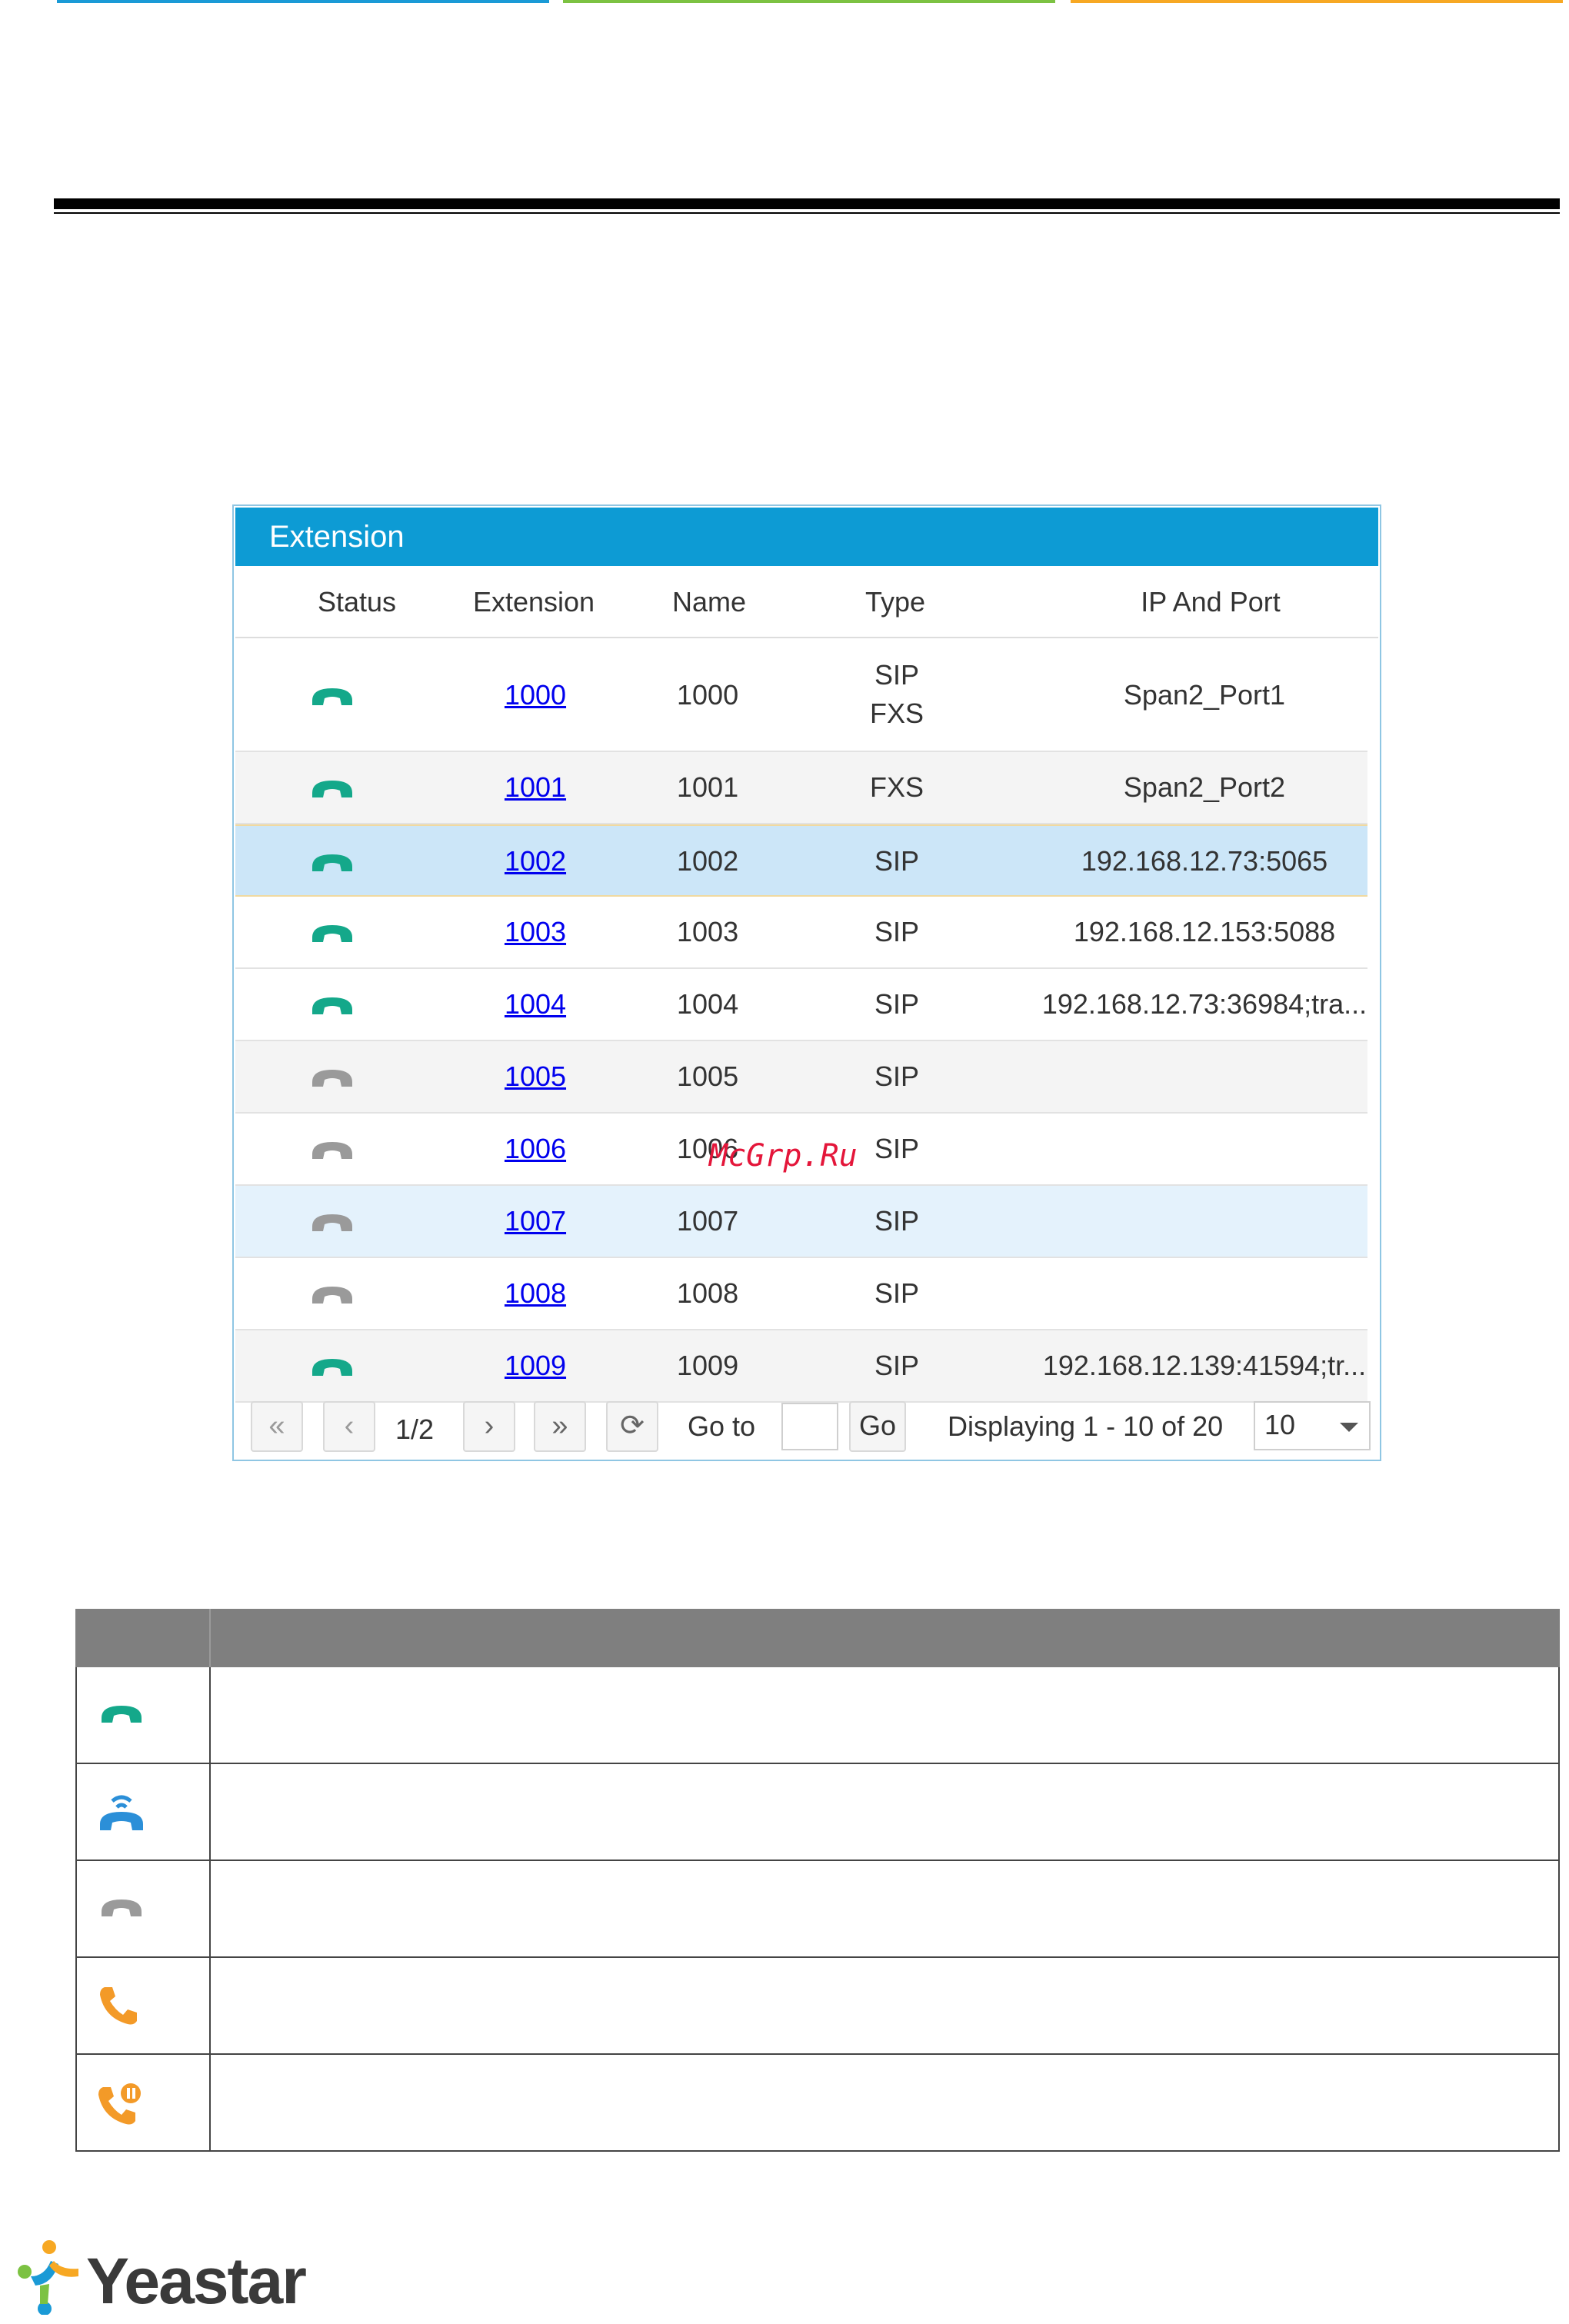 The image size is (1569, 2324). I want to click on table-row: 1003 1003 SIP 192.168.12.153:5088, so click(801, 933).